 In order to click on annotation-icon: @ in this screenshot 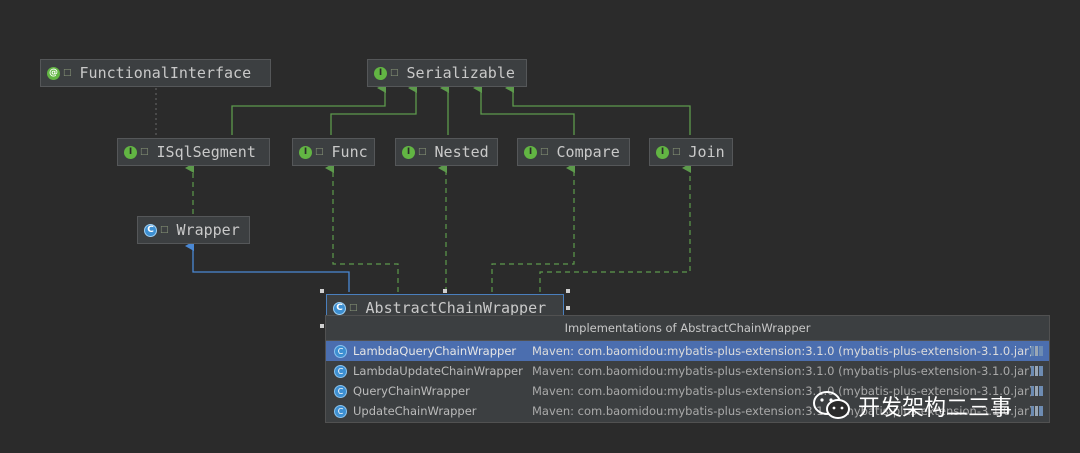, I will do `click(53, 73)`.